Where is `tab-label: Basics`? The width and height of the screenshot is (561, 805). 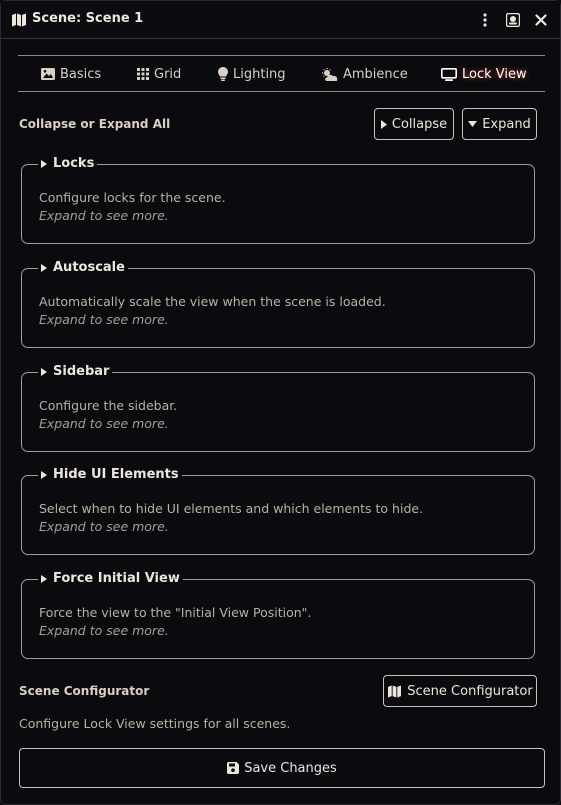
tab-label: Basics is located at coordinates (81, 74).